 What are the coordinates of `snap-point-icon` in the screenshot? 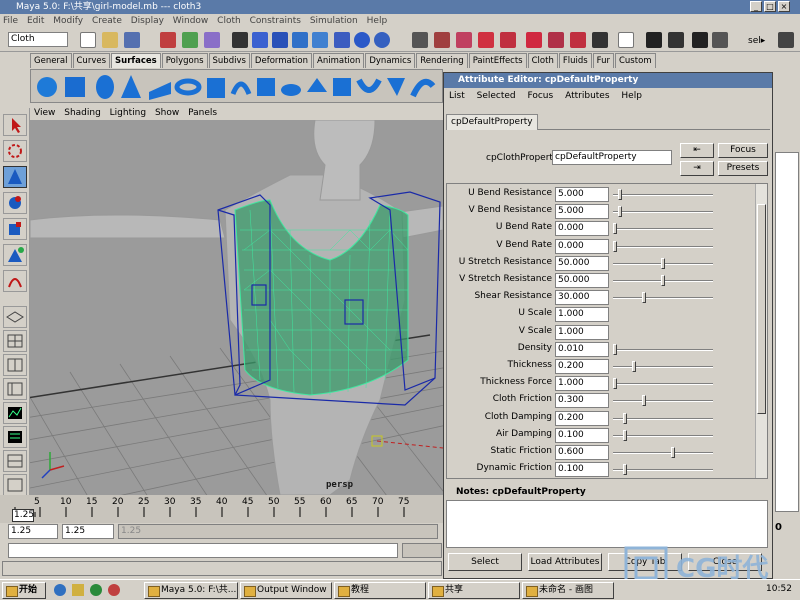 It's located at (280, 40).